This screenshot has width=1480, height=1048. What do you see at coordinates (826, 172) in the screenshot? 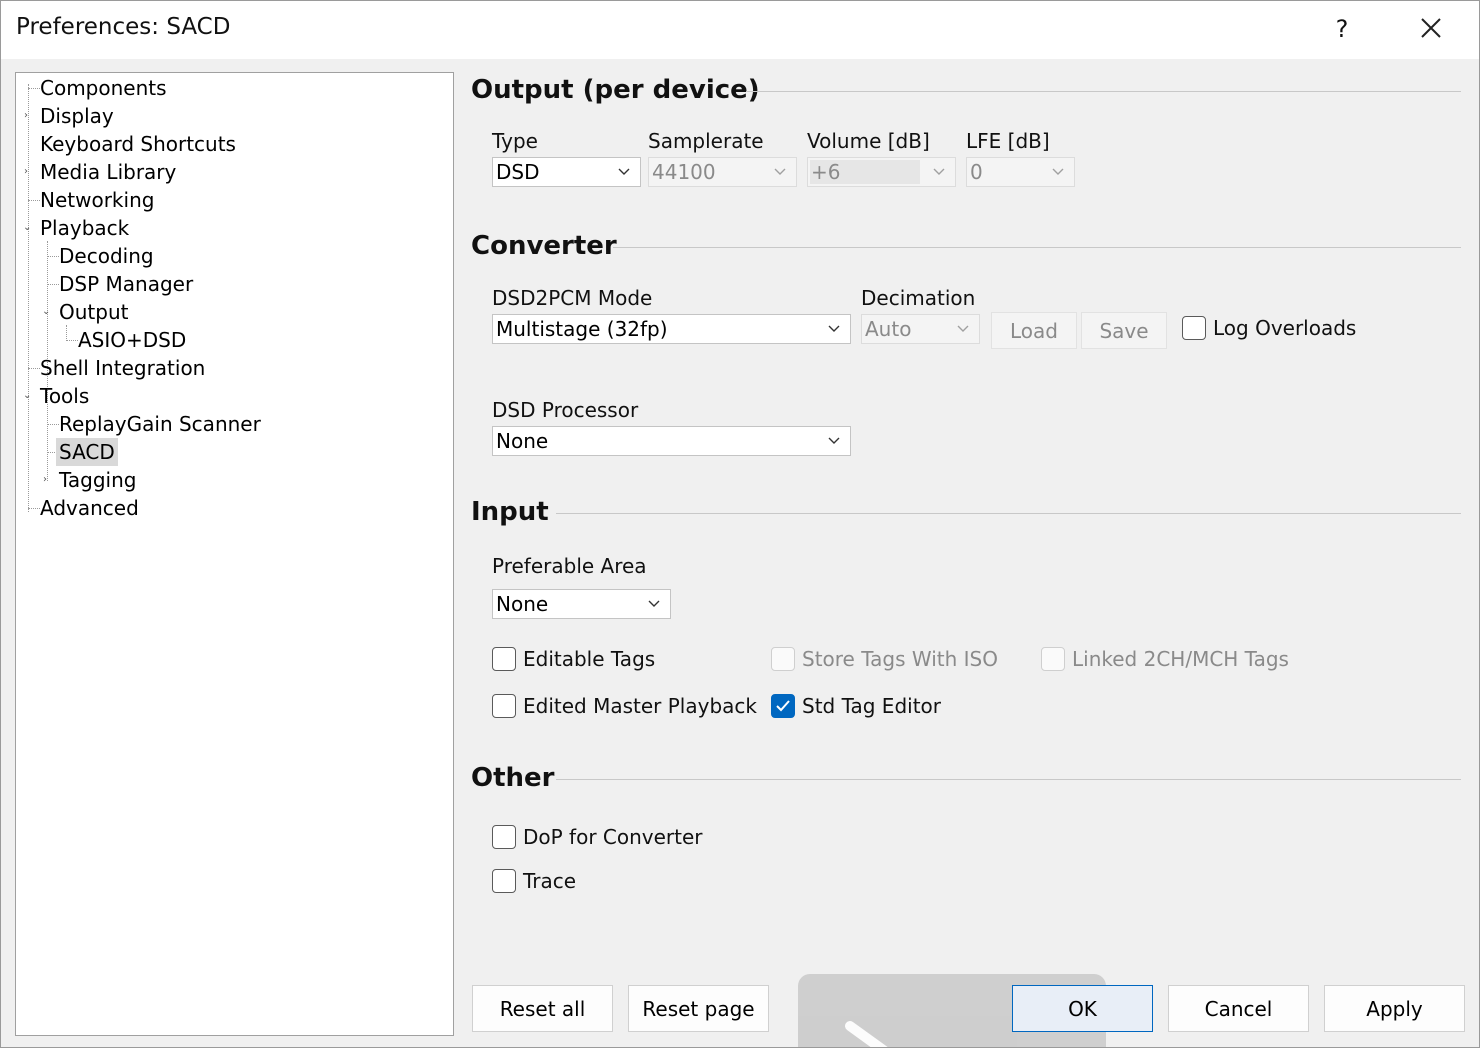
I see `volume-value: +6` at bounding box center [826, 172].